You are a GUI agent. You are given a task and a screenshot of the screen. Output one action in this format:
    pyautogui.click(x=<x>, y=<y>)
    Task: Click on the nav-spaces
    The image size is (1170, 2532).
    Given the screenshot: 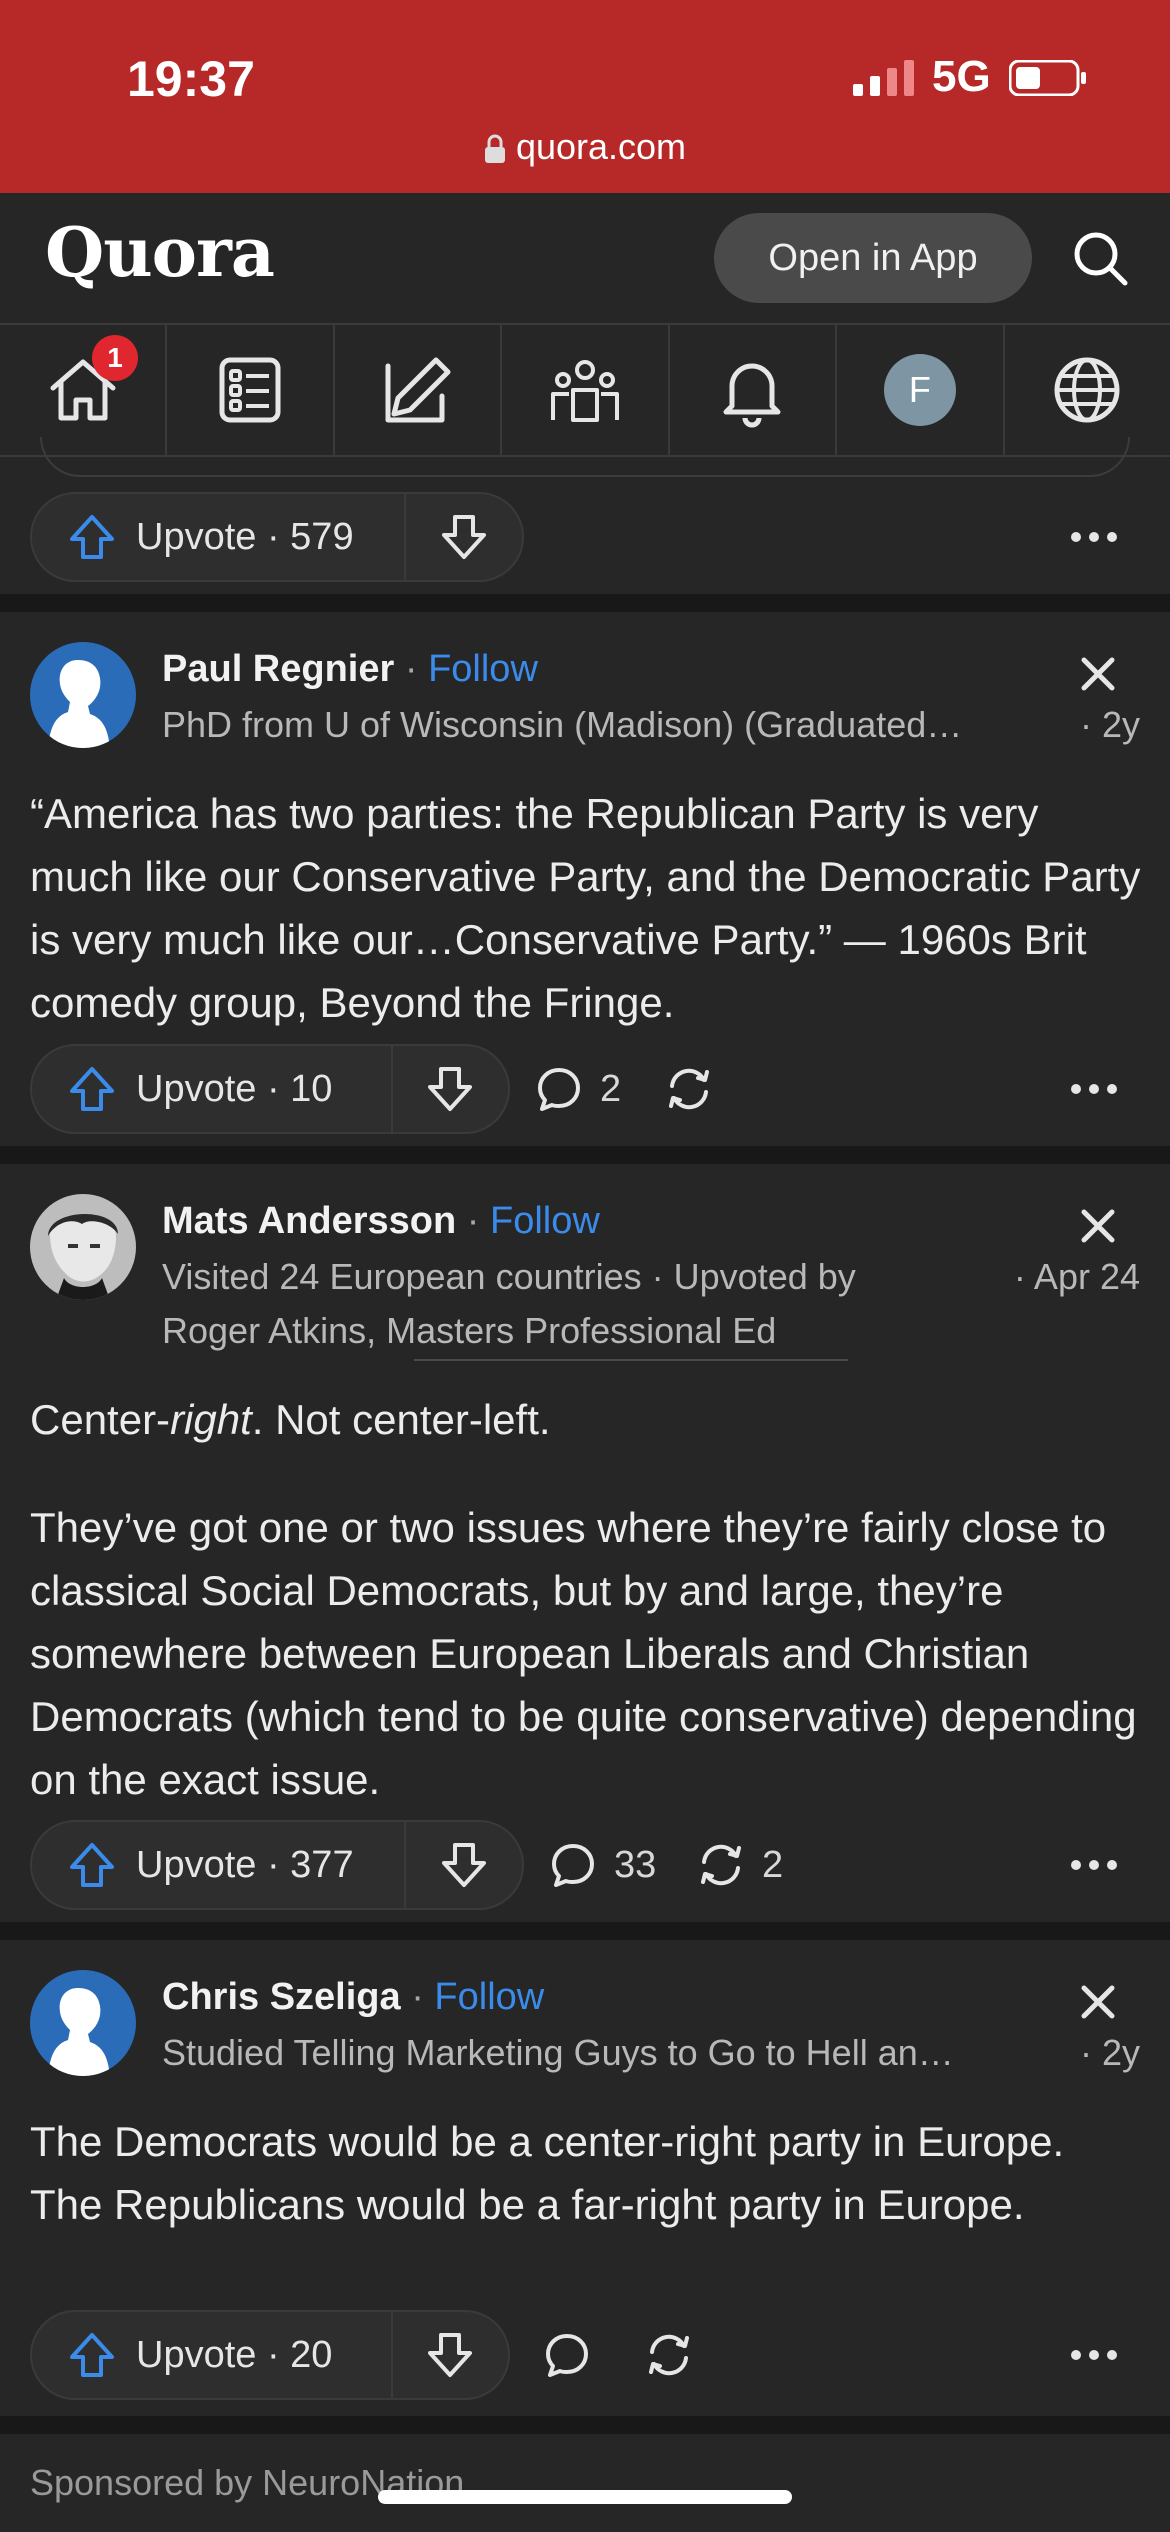 What is the action you would take?
    pyautogui.click(x=586, y=390)
    